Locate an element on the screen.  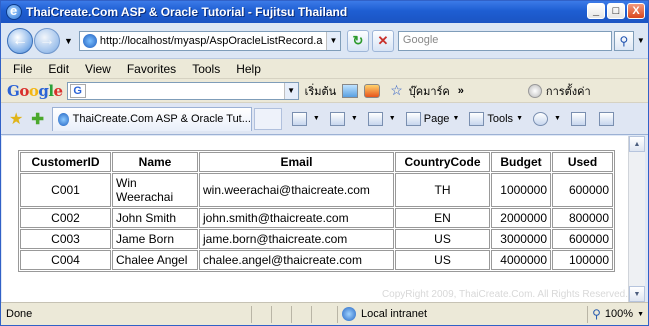
cell-email: jame.born@thaicreate.com is located at coordinates (296, 239).